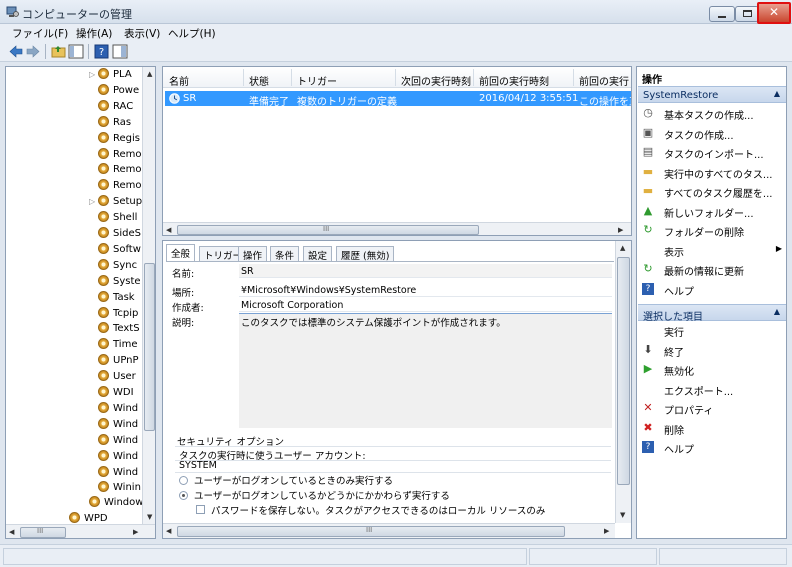  What do you see at coordinates (317, 80) in the screenshot?
I see `column-header-trigger: トリガー` at bounding box center [317, 80].